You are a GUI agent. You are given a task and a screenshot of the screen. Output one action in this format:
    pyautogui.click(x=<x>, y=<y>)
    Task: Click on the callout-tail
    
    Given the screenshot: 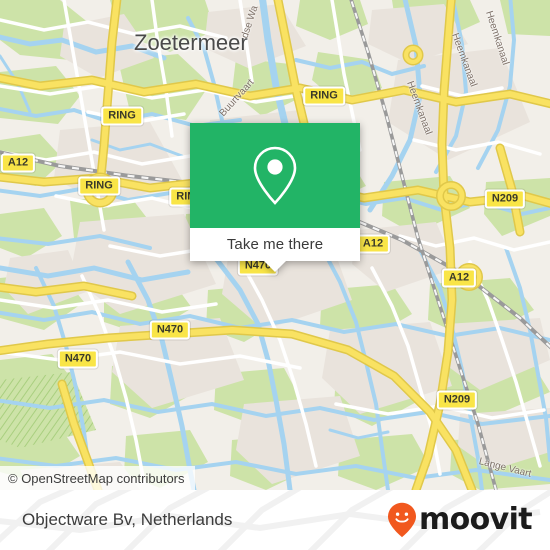 What is the action you would take?
    pyautogui.click(x=275, y=266)
    